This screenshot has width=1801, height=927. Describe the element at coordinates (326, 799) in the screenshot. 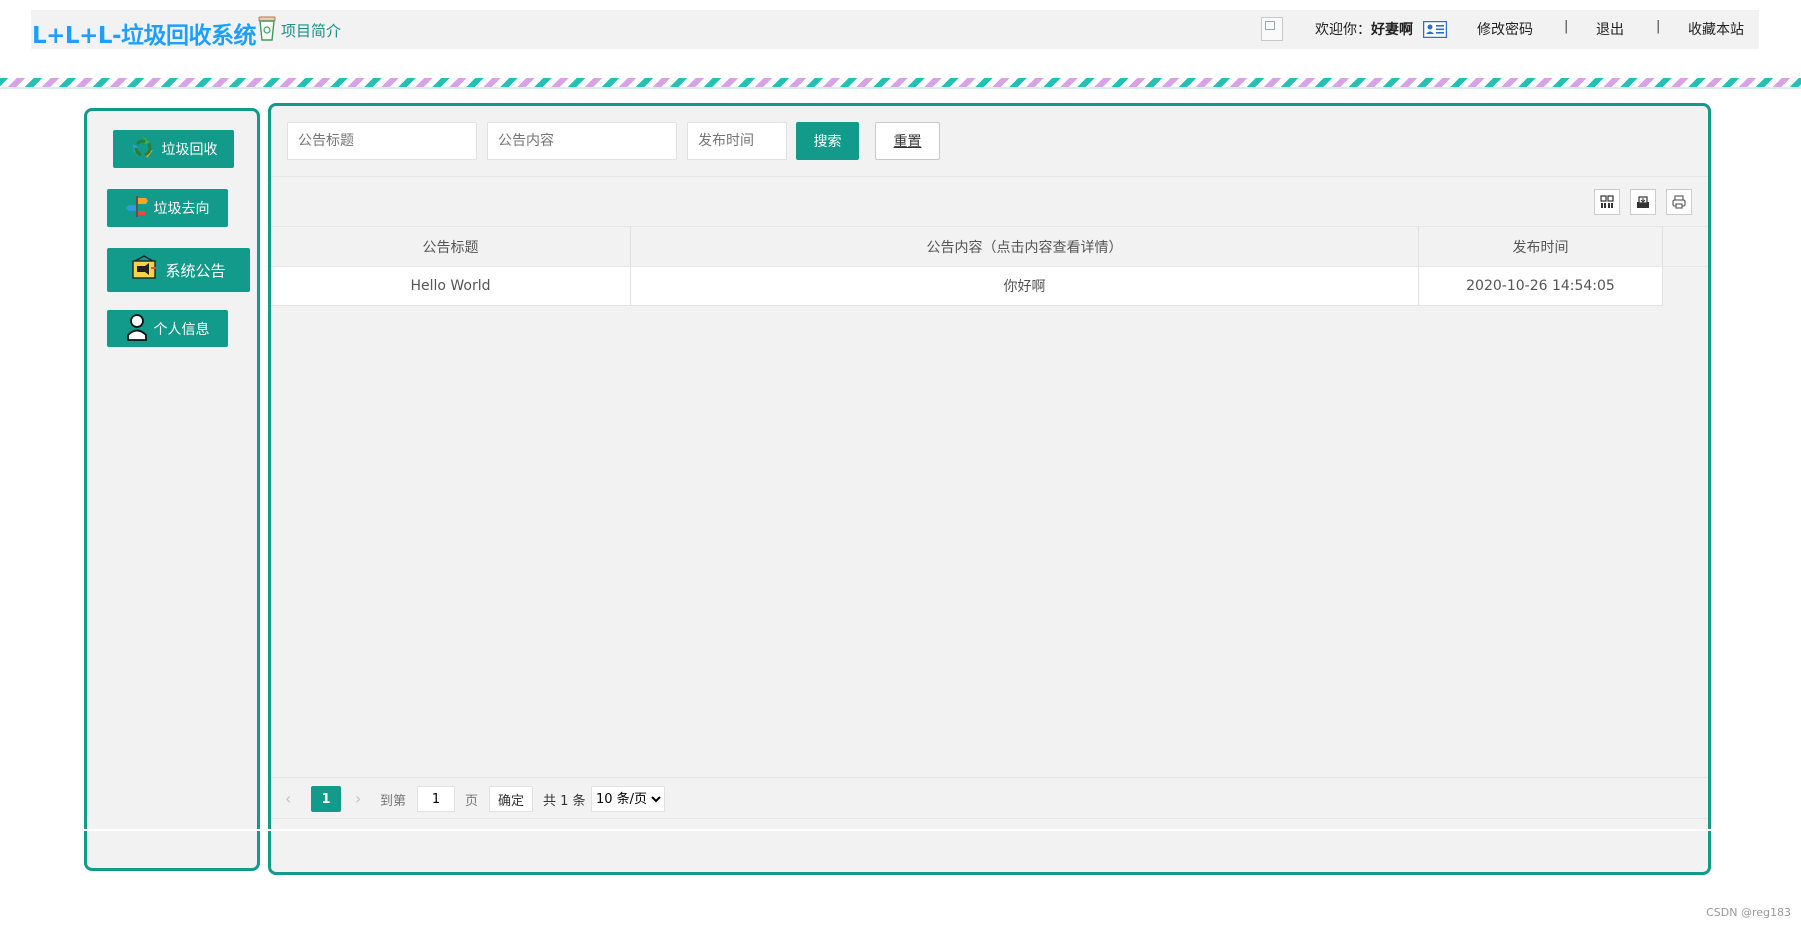

I see `current-page-button: 1` at that location.